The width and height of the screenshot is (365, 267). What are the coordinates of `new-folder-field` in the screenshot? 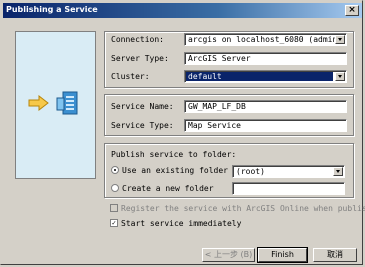 It's located at (288, 188).